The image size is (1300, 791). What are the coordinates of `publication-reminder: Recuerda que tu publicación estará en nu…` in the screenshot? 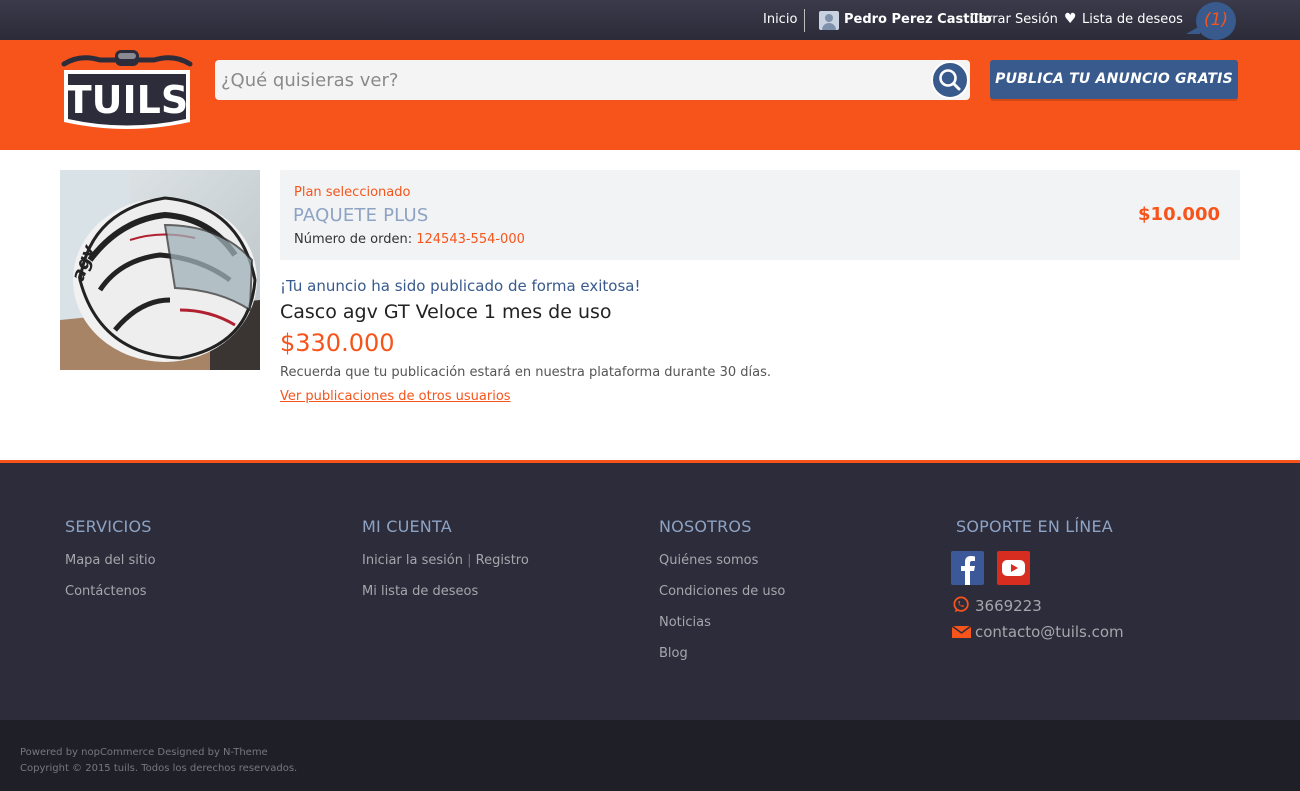 It's located at (525, 372).